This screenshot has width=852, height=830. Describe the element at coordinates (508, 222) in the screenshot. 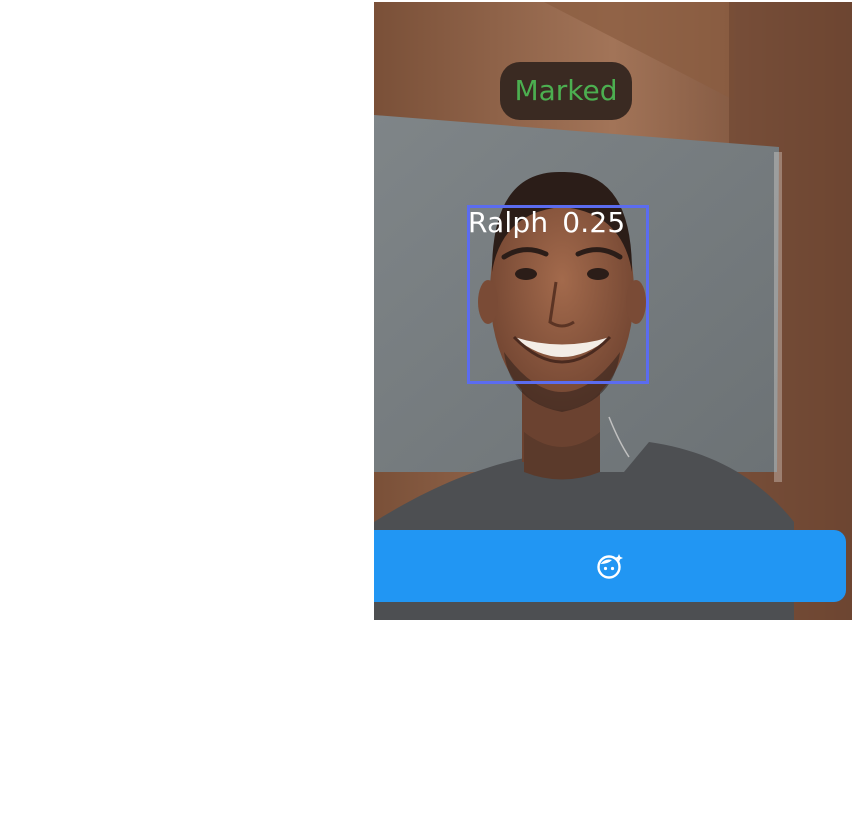

I see `recognized-name: Ralph` at that location.